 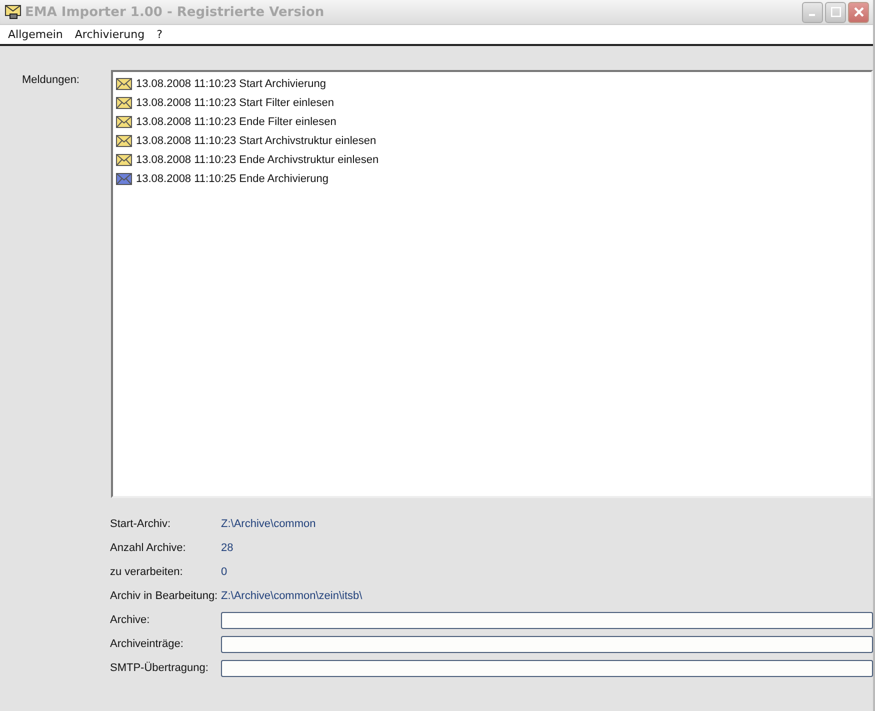 What do you see at coordinates (268, 524) in the screenshot?
I see `field-value: Z:\Archive\common` at bounding box center [268, 524].